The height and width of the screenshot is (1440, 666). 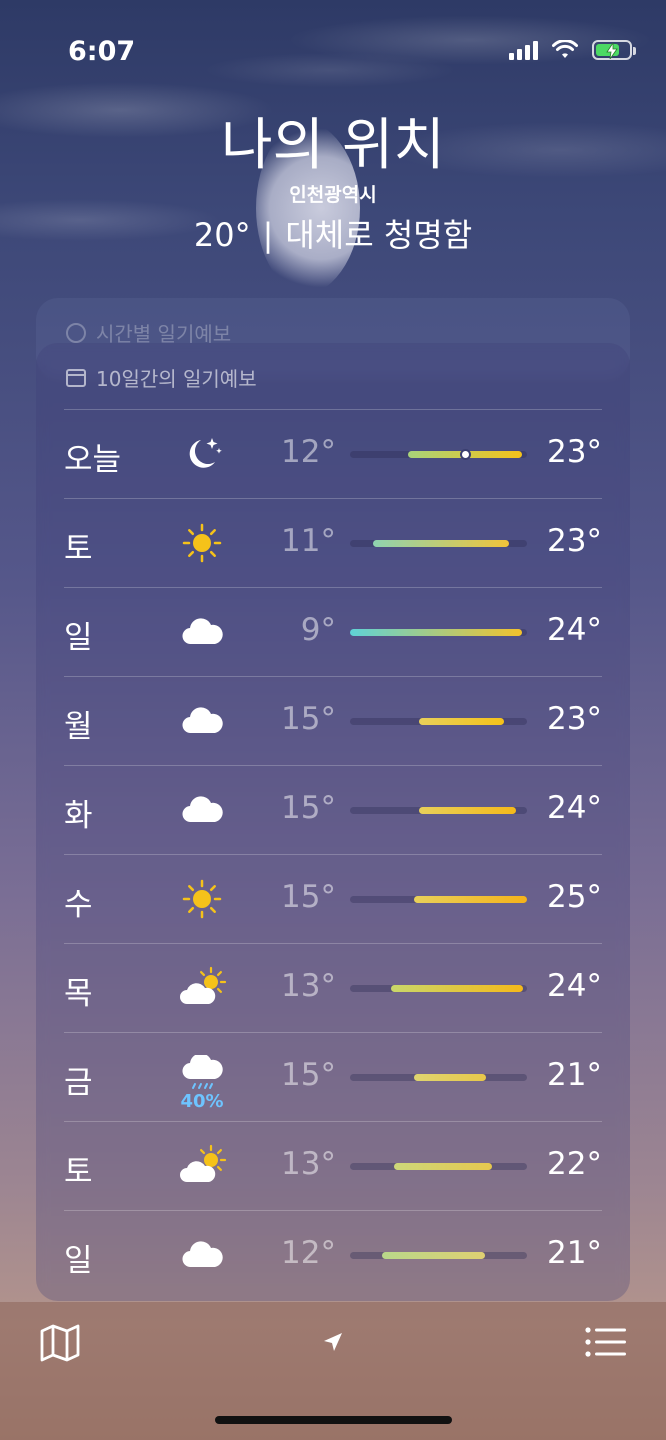 I want to click on wifi-icon, so click(x=565, y=49).